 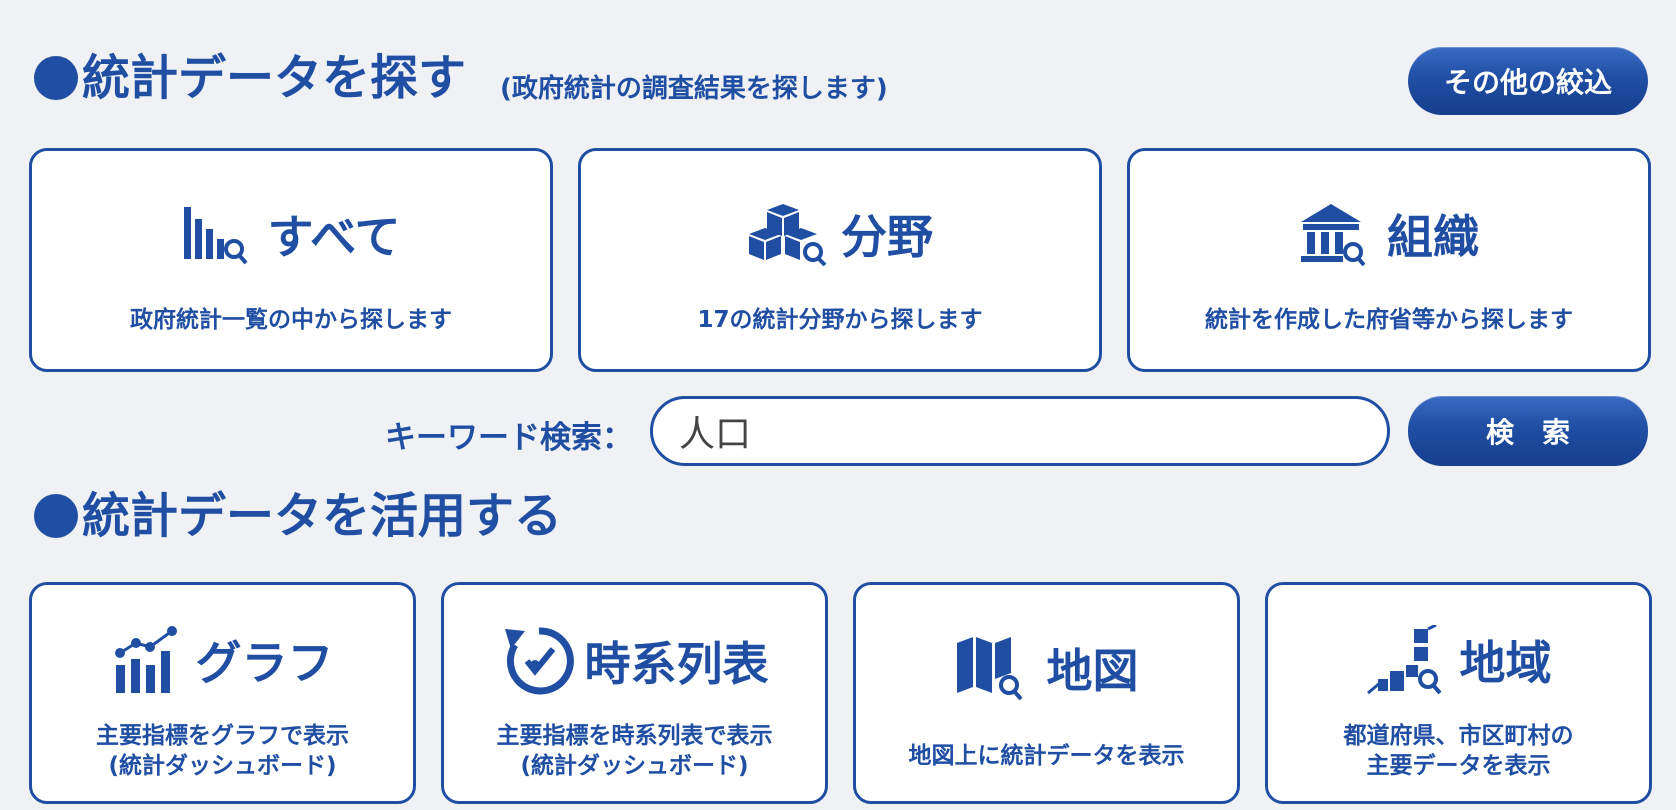 I want to click on card-timeseries-desc-line1: 主要指標を時系列表で表示, so click(x=634, y=736).